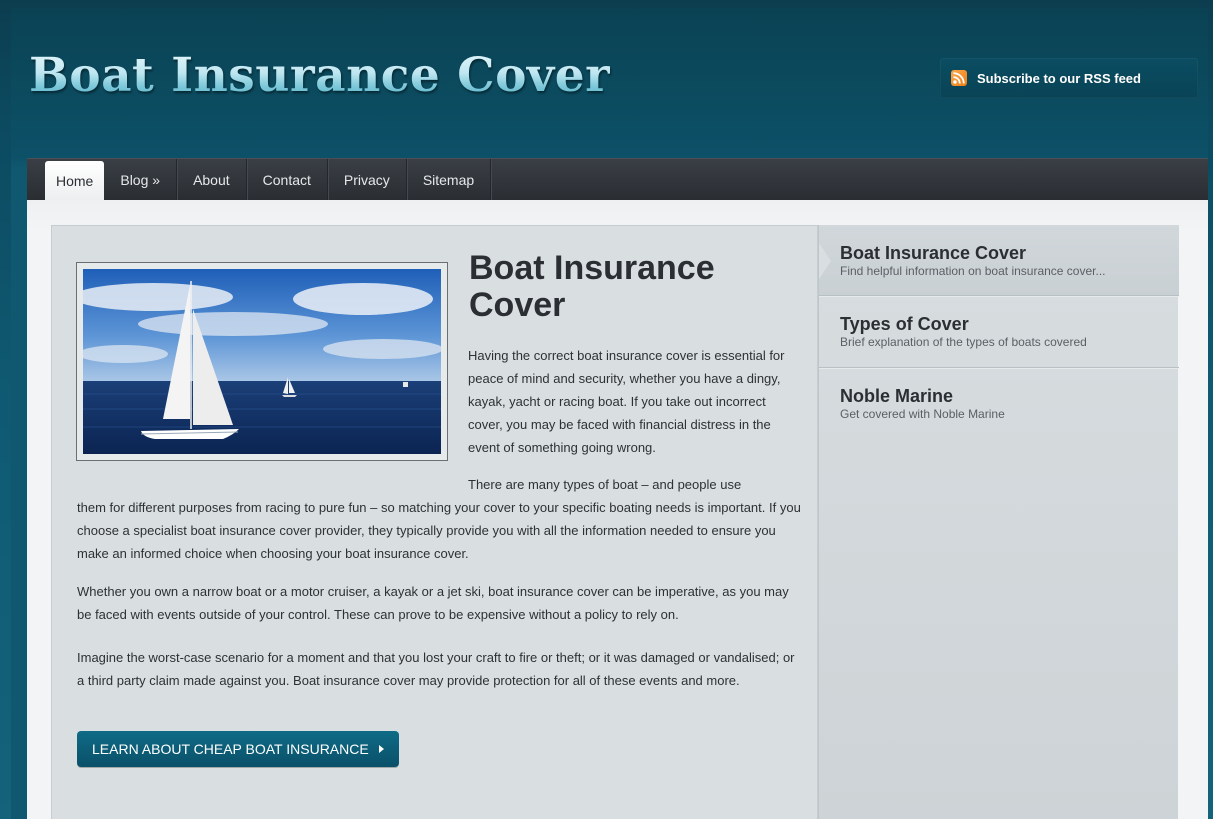  I want to click on sailboat-photo, so click(262, 361).